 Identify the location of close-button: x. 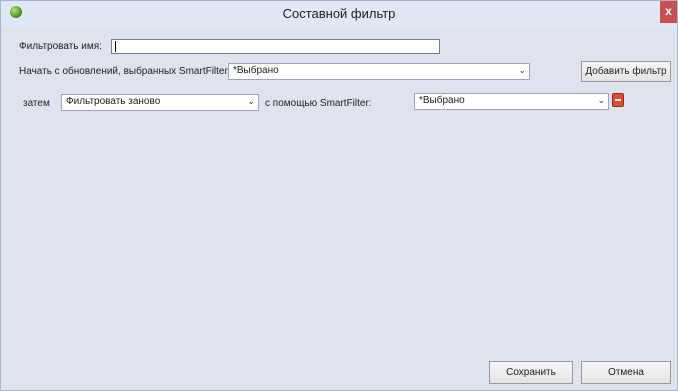
(668, 12).